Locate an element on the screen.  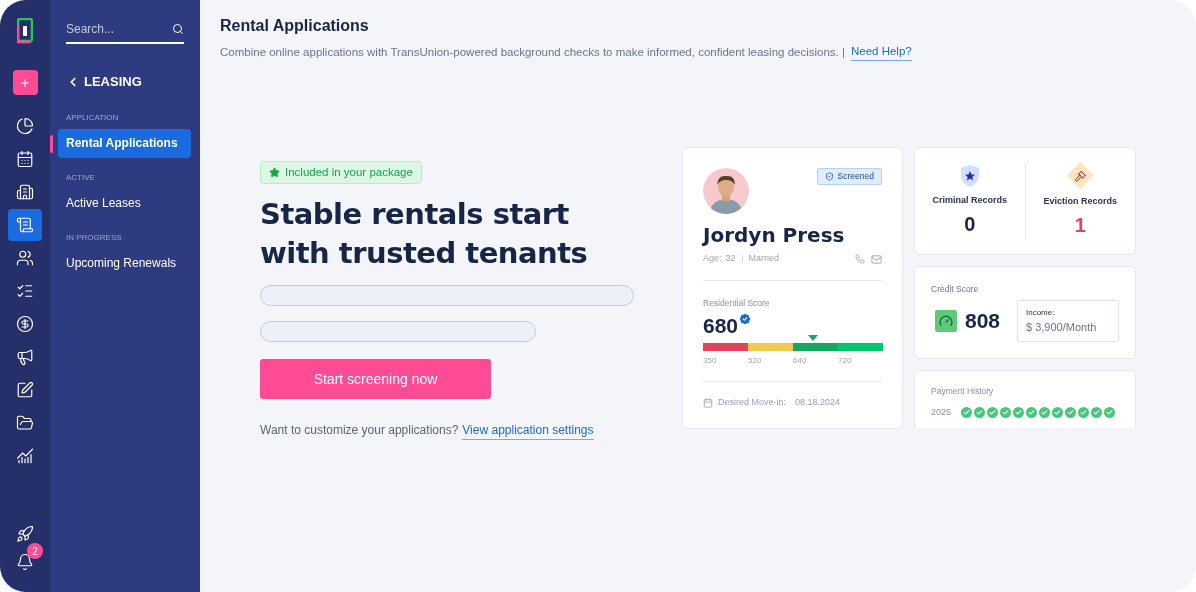
payment-title: Payment History is located at coordinates (963, 391).